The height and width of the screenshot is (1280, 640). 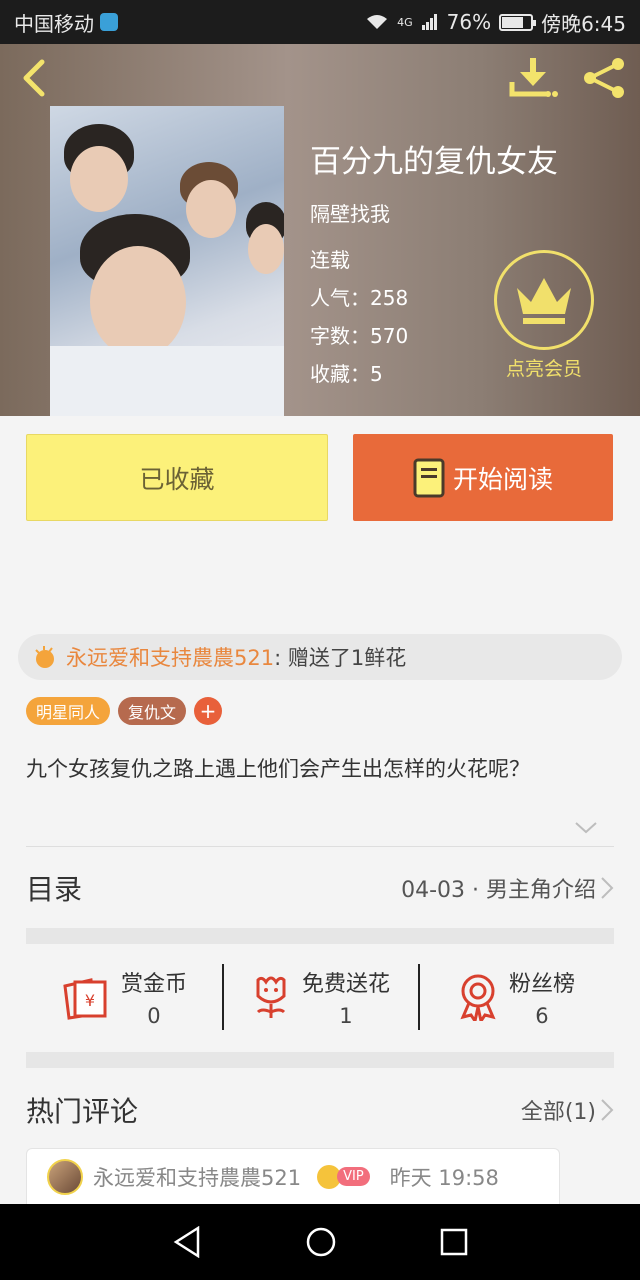 I want to click on nav-recents-icon, so click(x=454, y=1242).